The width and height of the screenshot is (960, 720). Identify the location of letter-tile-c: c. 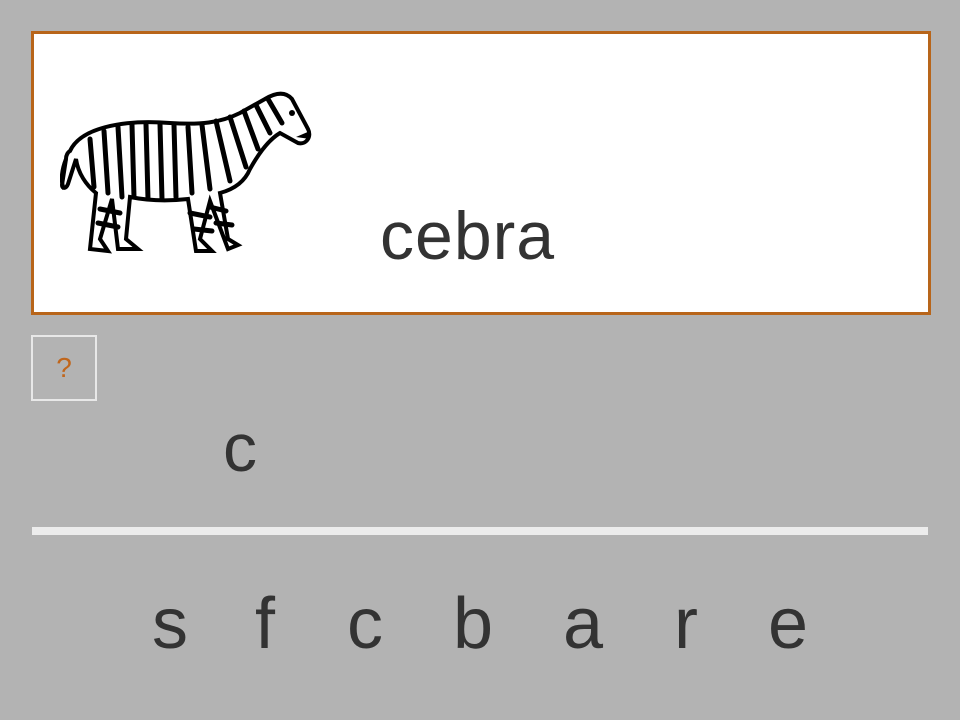
(365, 624).